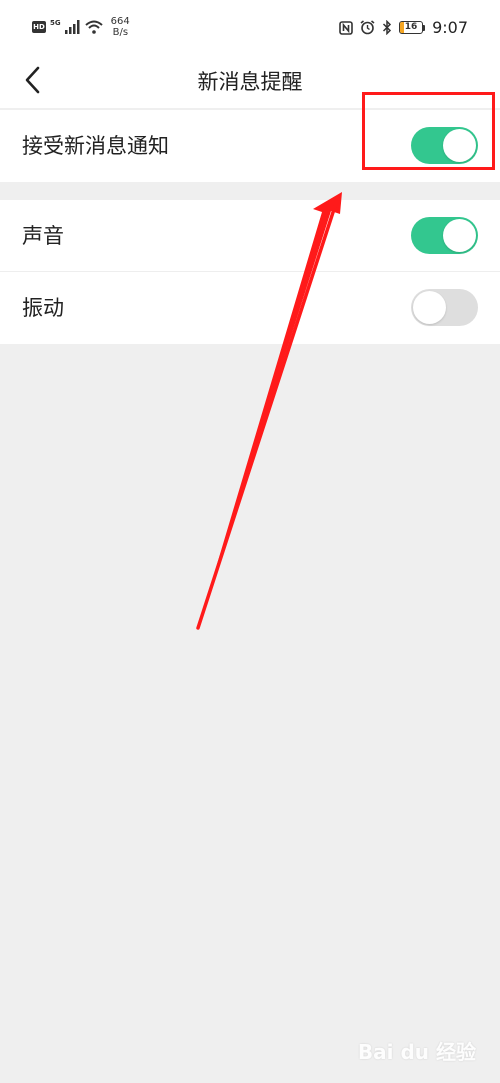  What do you see at coordinates (39, 27) in the screenshot?
I see `hd-badge: HD` at bounding box center [39, 27].